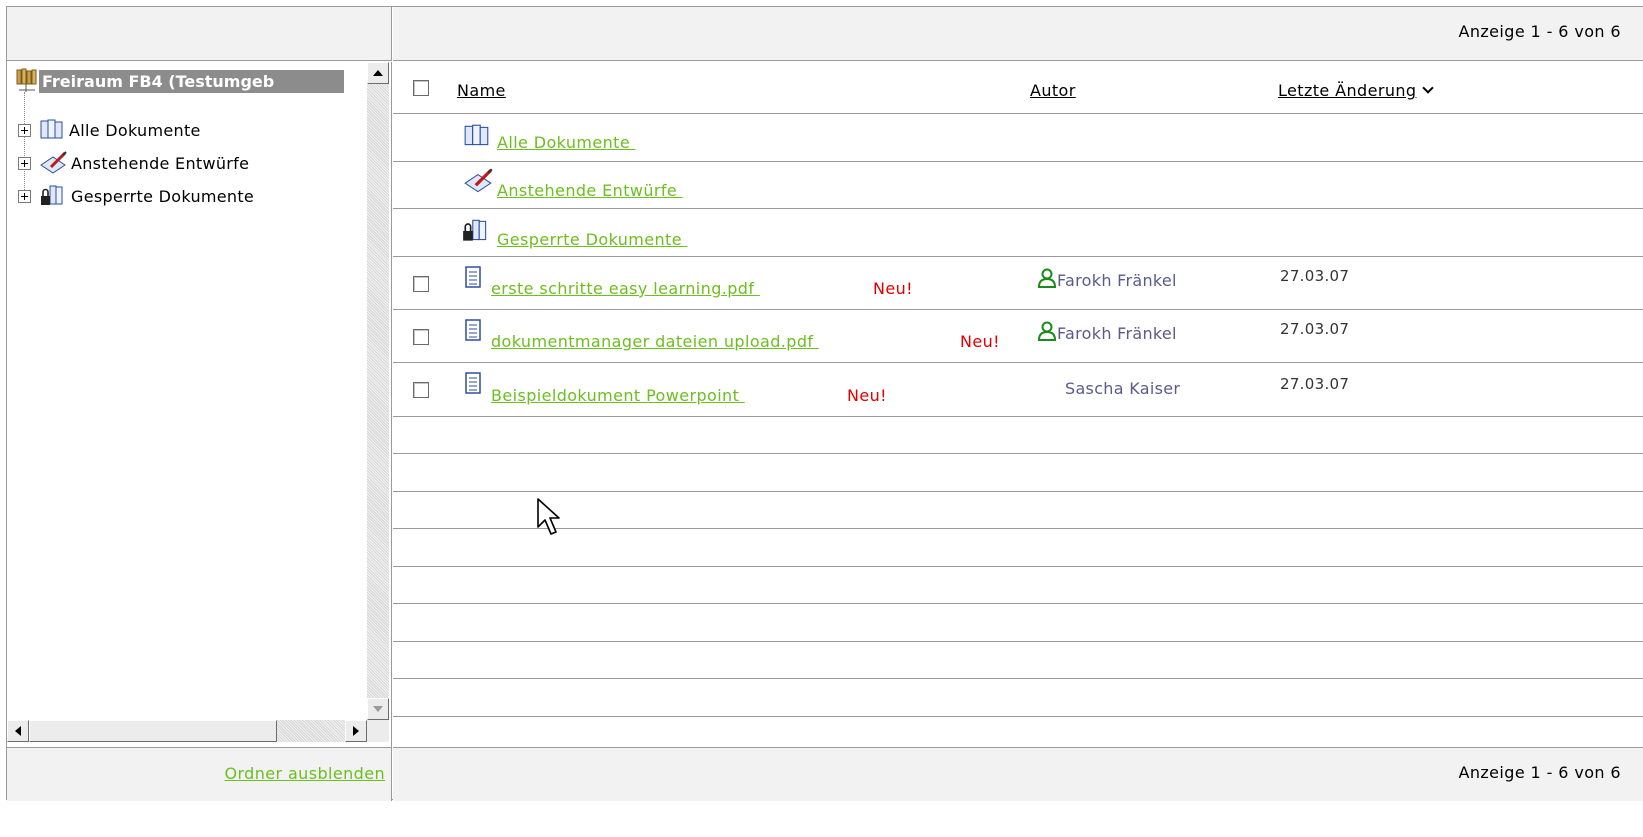 The height and width of the screenshot is (837, 1643). What do you see at coordinates (655, 341) in the screenshot?
I see `file-link: dokumentmanager dateien upload.pdf` at bounding box center [655, 341].